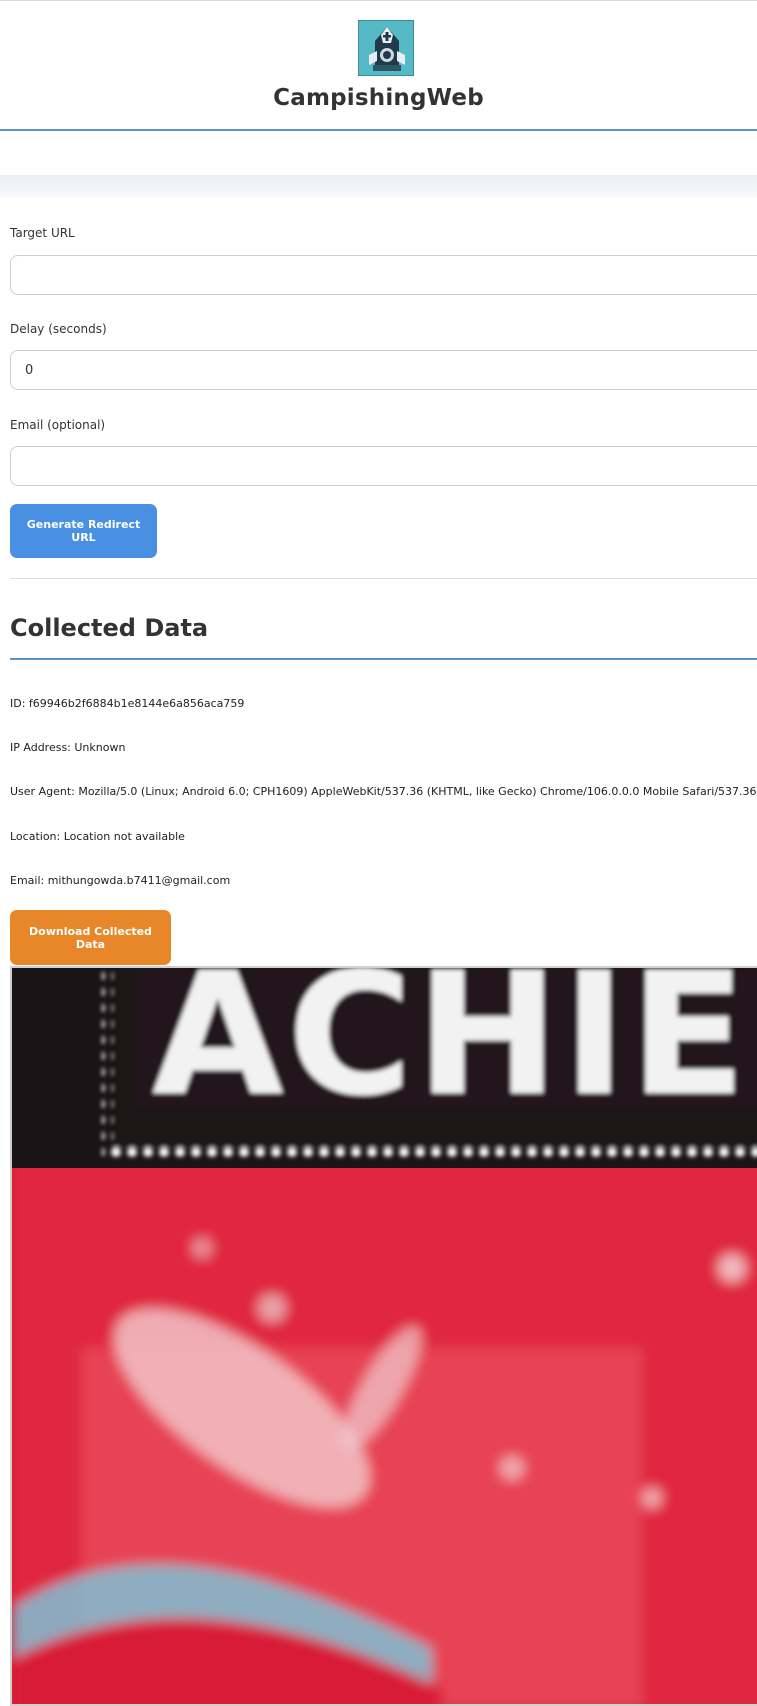  Describe the element at coordinates (120, 880) in the screenshot. I see `collected-email: Email: mithungowda.b7411@gmail.com` at that location.